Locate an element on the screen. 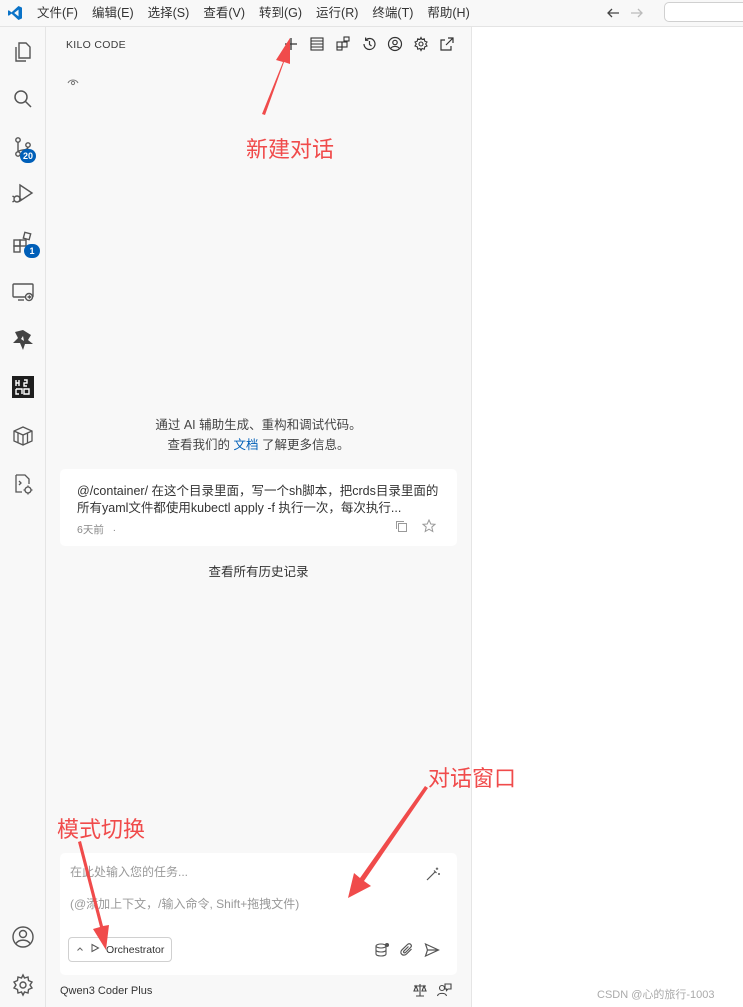 The height and width of the screenshot is (1007, 743). annotation-mode-switch: 模式切换 is located at coordinates (101, 829).